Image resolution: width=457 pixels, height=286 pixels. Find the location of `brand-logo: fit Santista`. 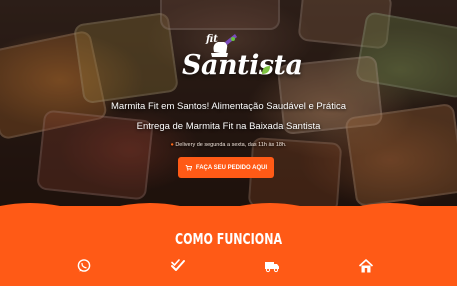

brand-logo: fit Santista is located at coordinates (240, 61).